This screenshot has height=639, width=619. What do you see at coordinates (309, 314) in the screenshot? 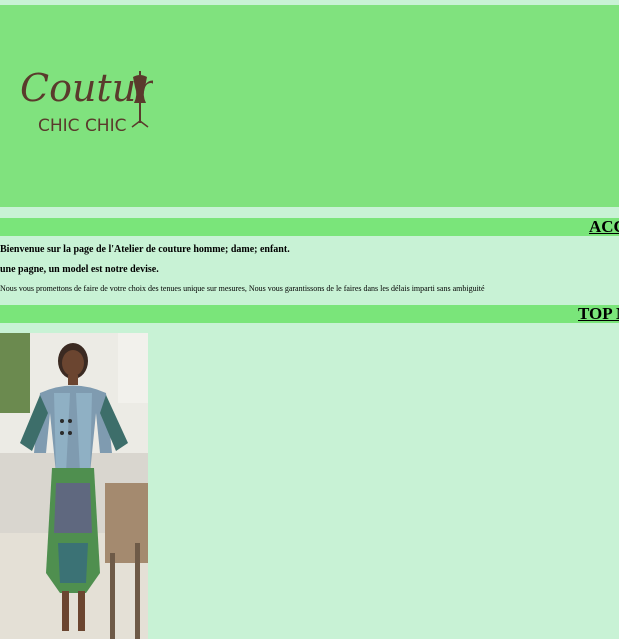
I see `top-models-section-bar: TOP M` at bounding box center [309, 314].